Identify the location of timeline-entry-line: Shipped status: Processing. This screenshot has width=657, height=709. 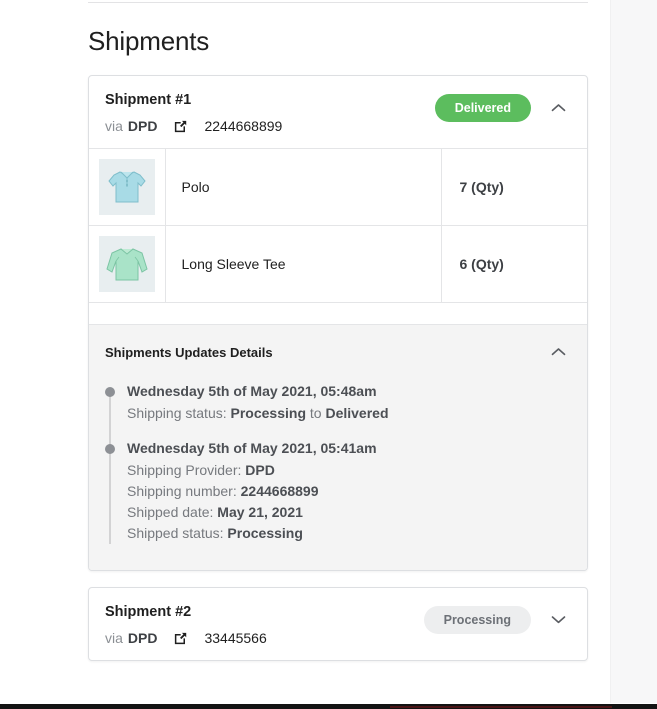
(349, 533).